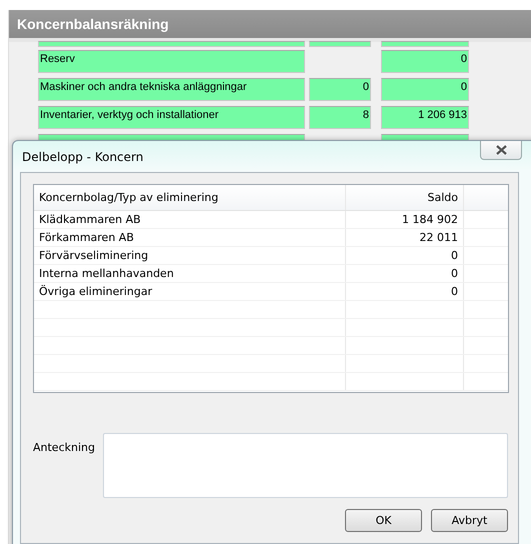  What do you see at coordinates (190, 237) in the screenshot?
I see `table-cell: Förkammaren AB` at bounding box center [190, 237].